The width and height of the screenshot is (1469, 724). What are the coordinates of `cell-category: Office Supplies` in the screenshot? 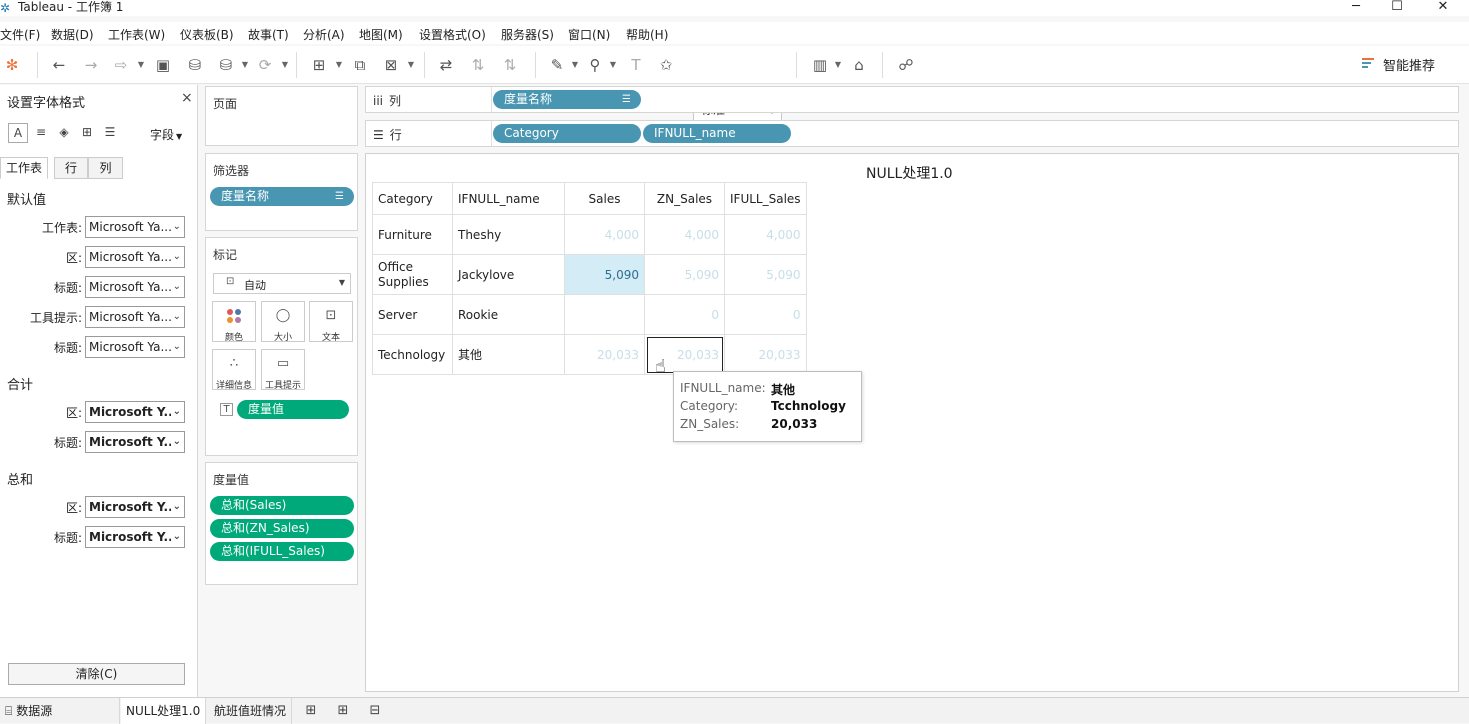 It's located at (412, 274).